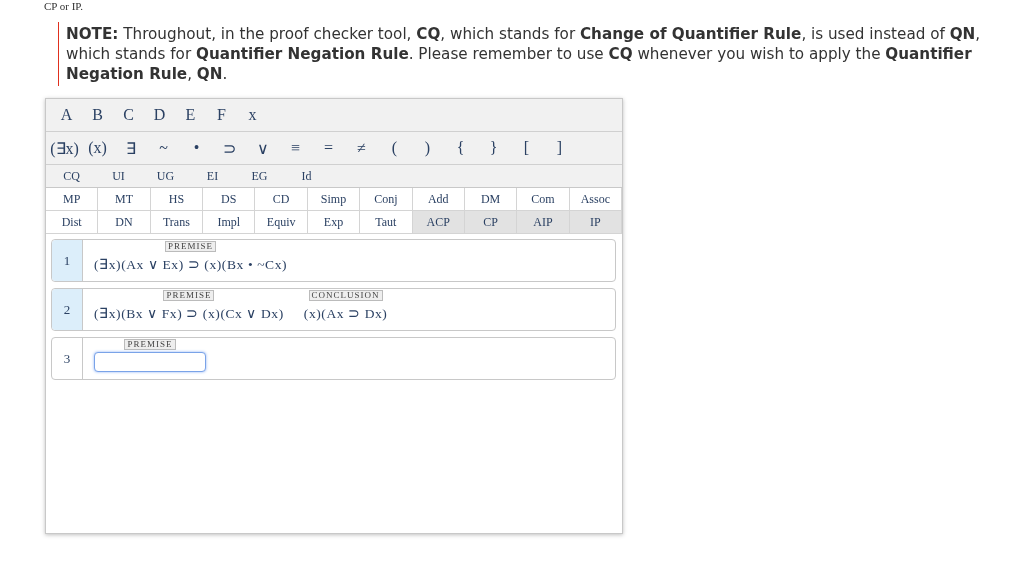  Describe the element at coordinates (595, 199) in the screenshot. I see `rule-button: Assoc` at that location.